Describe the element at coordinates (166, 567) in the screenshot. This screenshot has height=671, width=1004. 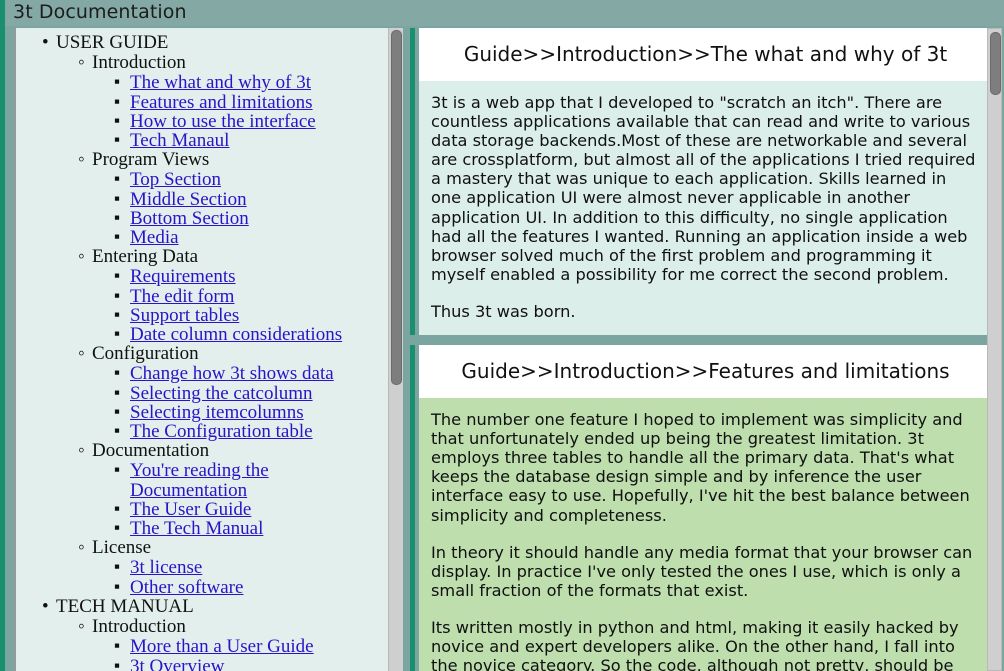
I see `nav-link: 3t license` at that location.